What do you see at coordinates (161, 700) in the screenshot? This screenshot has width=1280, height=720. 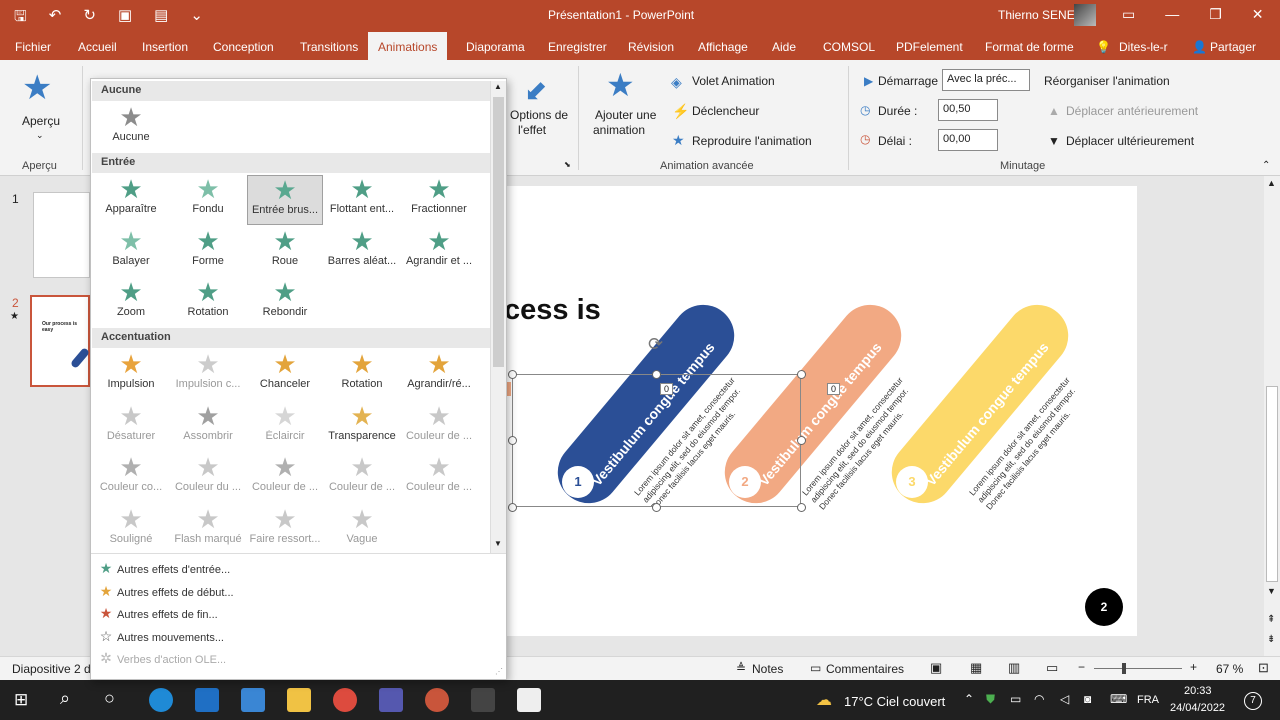 I see `edge-icon` at bounding box center [161, 700].